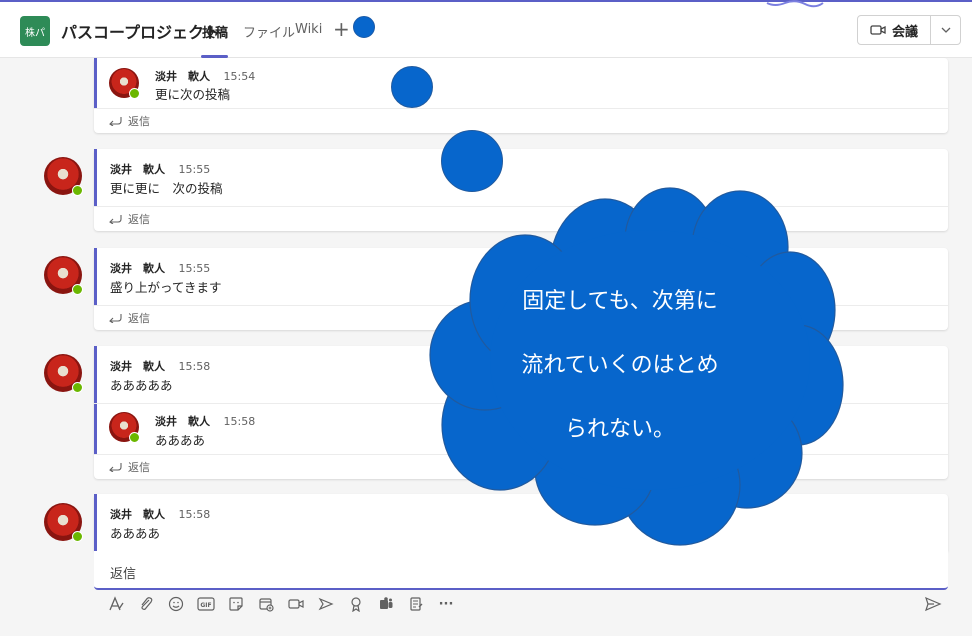  What do you see at coordinates (446, 604) in the screenshot?
I see `more-icon: ···` at bounding box center [446, 604].